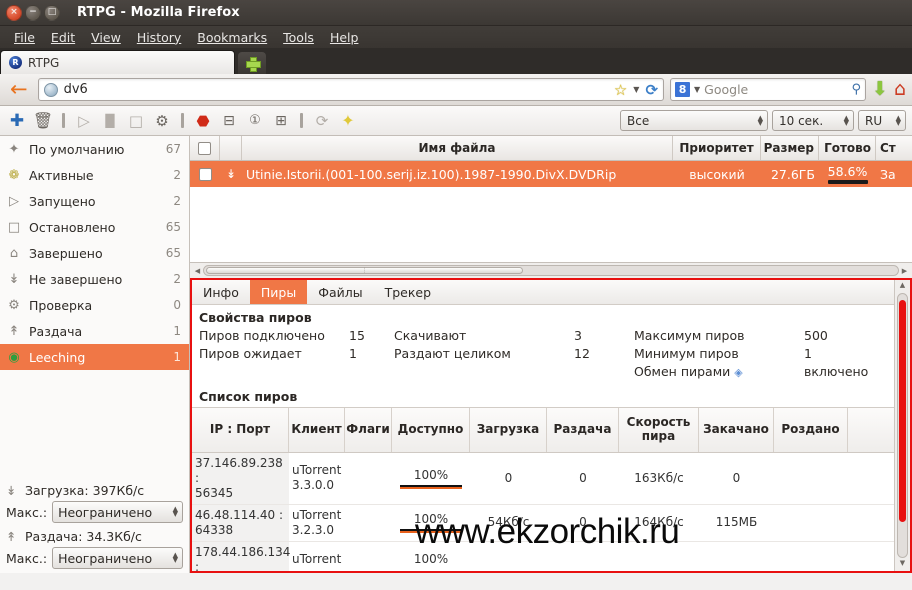 The height and width of the screenshot is (590, 912). Describe the element at coordinates (317, 430) in the screenshot. I see `peer-column-client: Клиент` at that location.